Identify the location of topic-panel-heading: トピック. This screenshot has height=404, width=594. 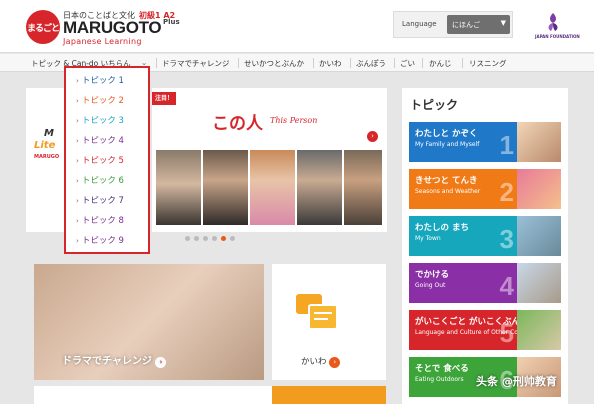
(434, 105).